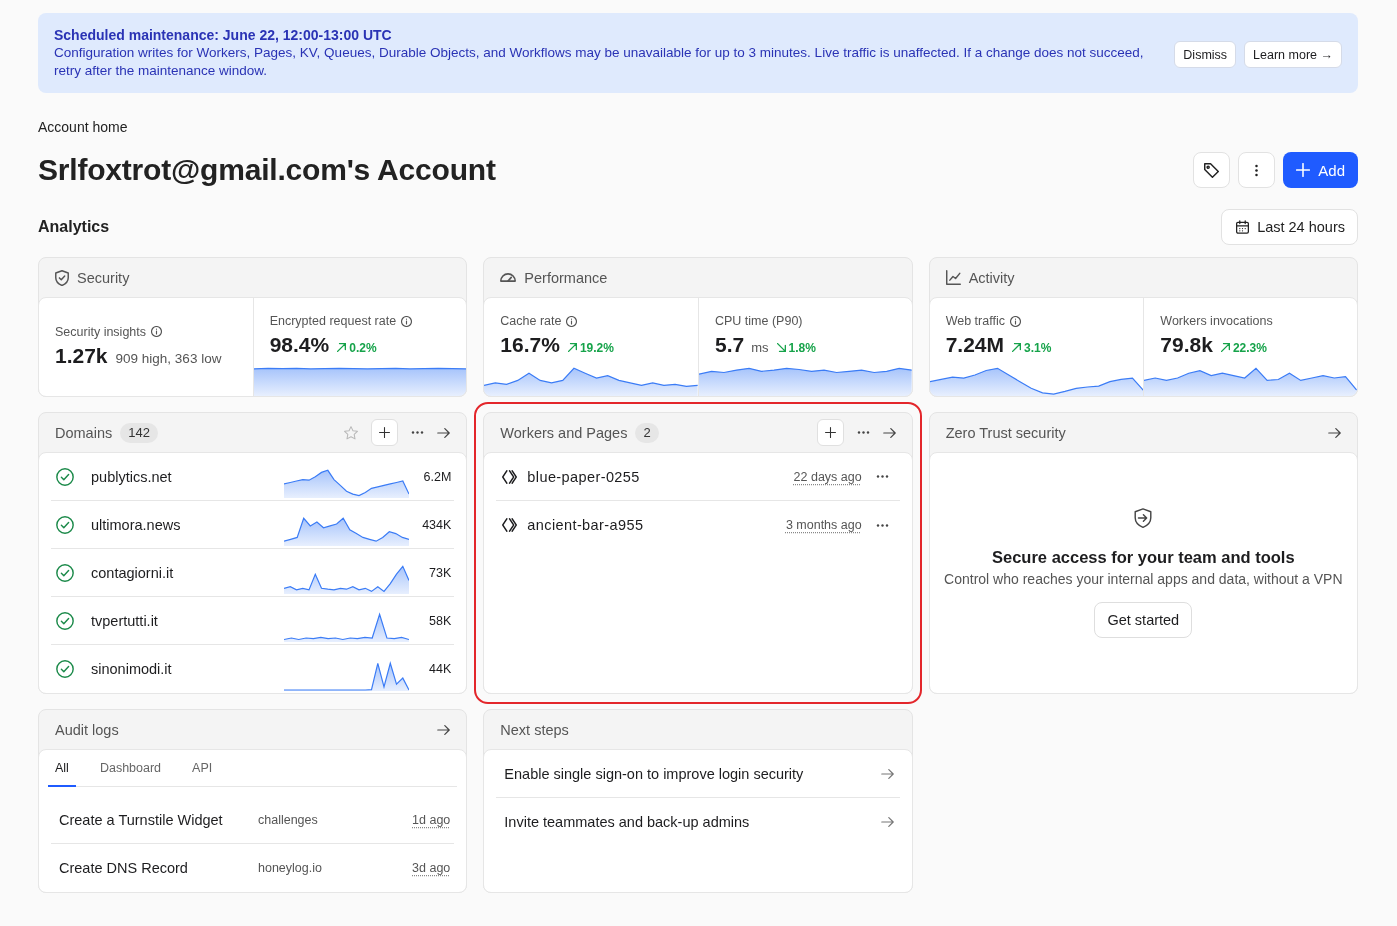 The height and width of the screenshot is (926, 1397). I want to click on domain-name: sinonimodi.it, so click(131, 669).